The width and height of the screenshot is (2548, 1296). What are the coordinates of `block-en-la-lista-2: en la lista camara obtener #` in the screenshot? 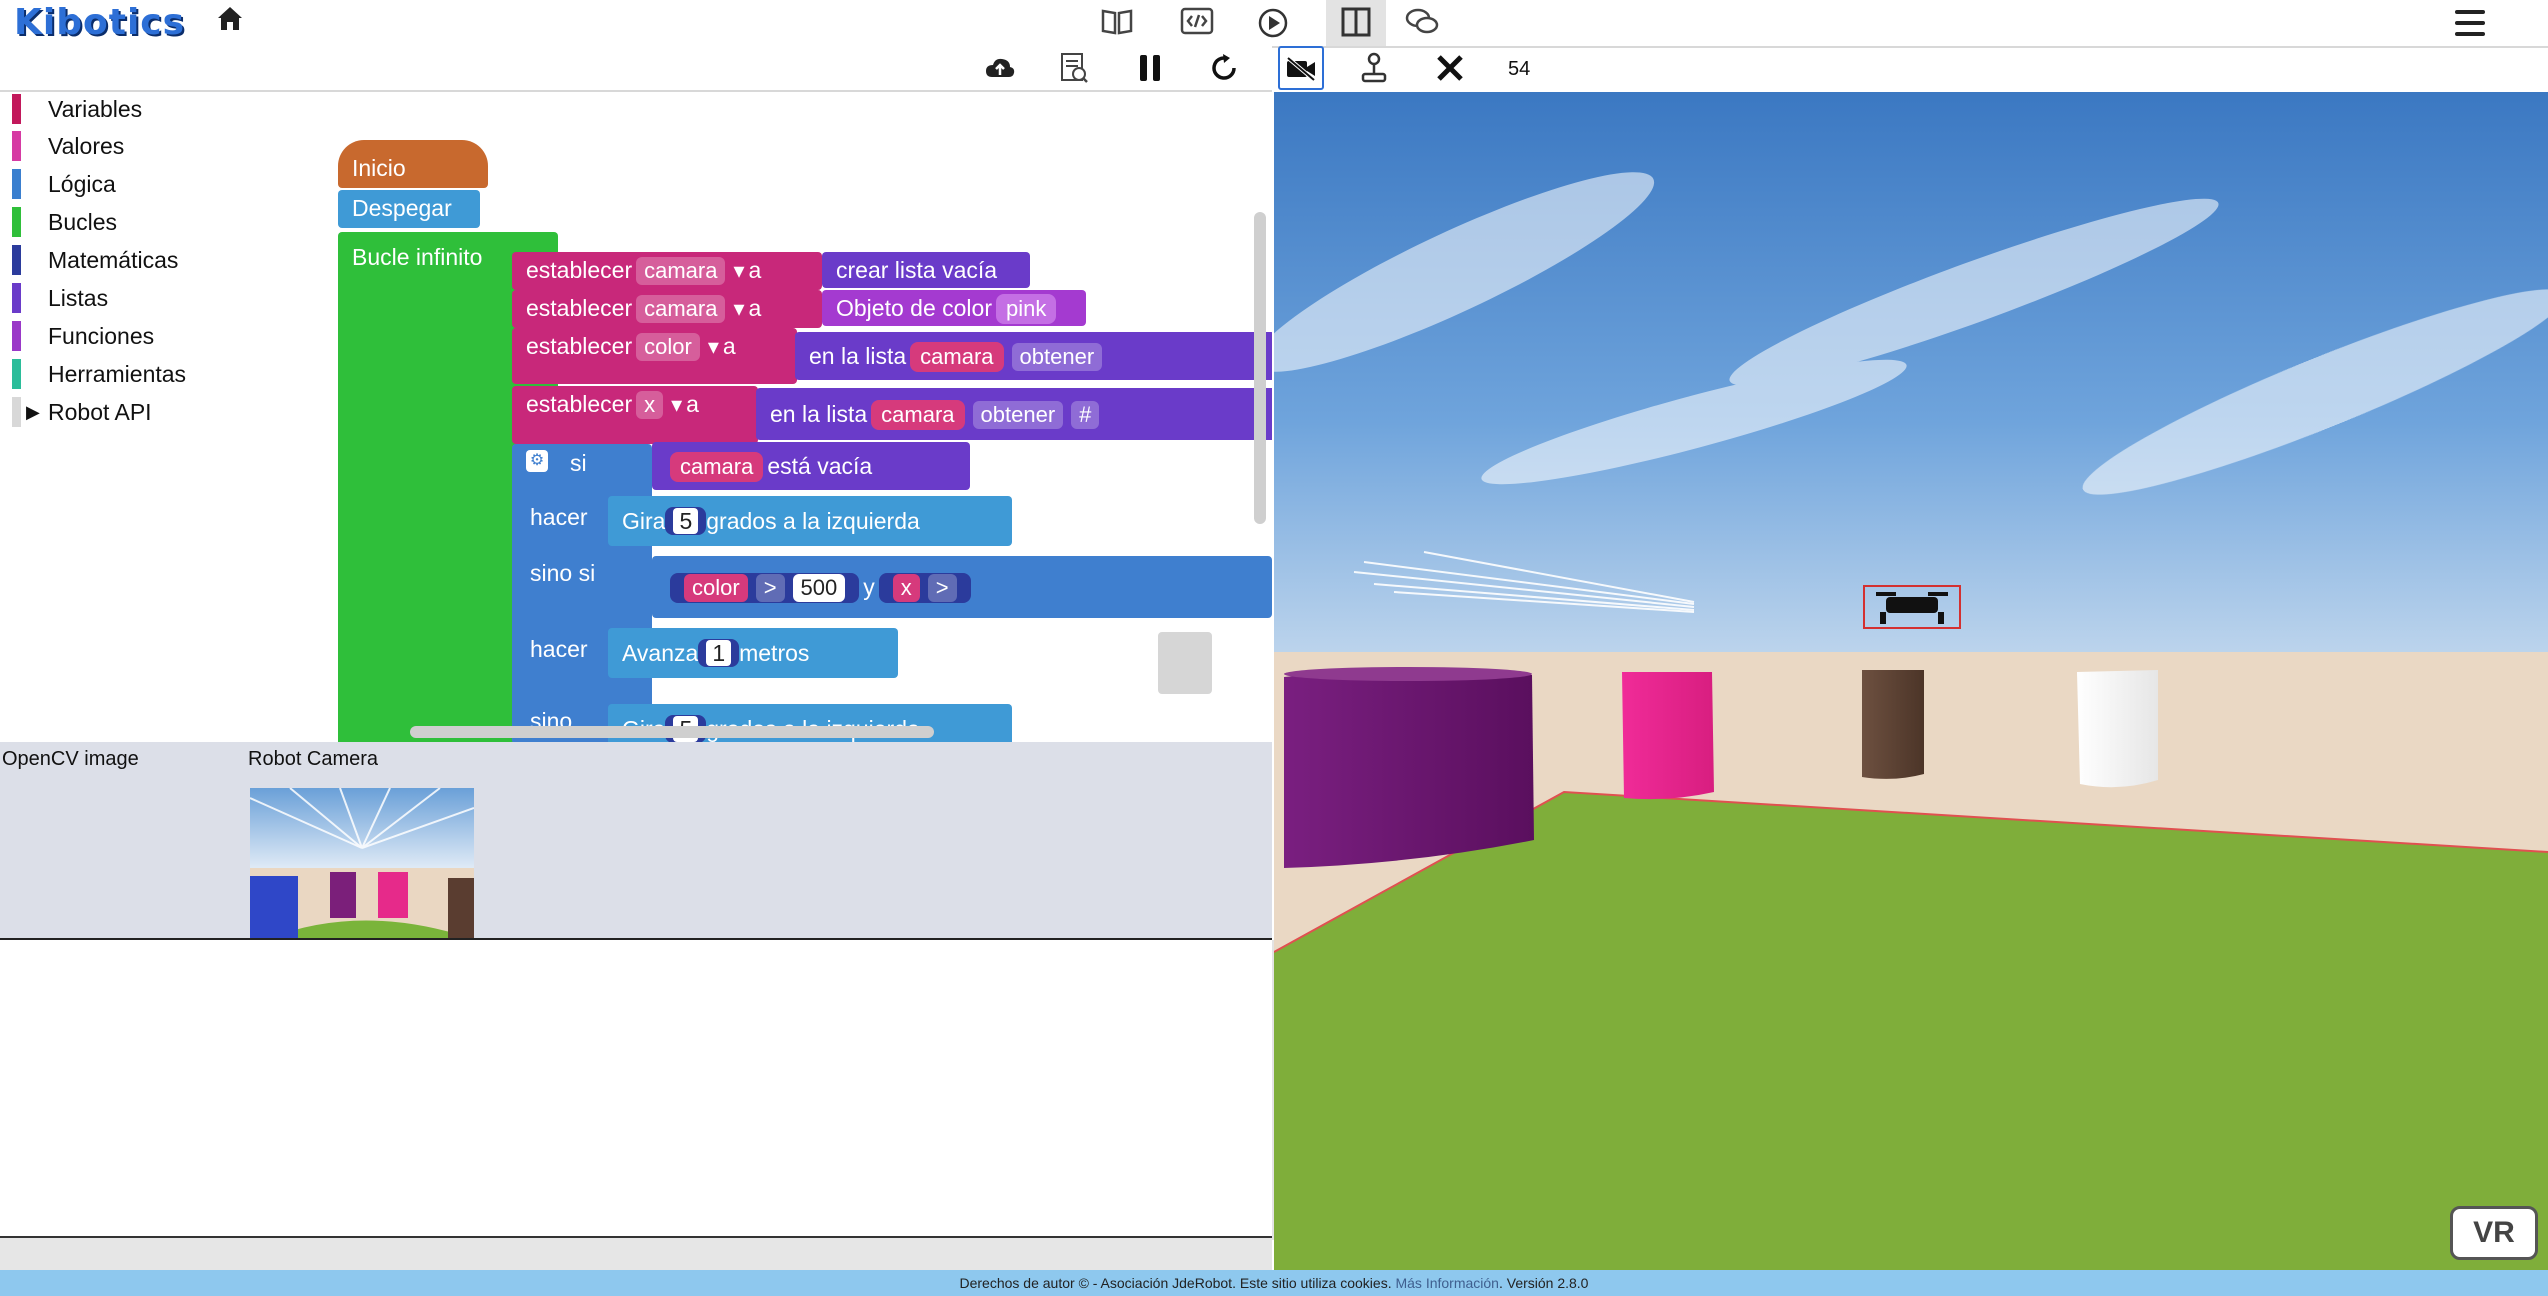 It's located at (1014, 414).